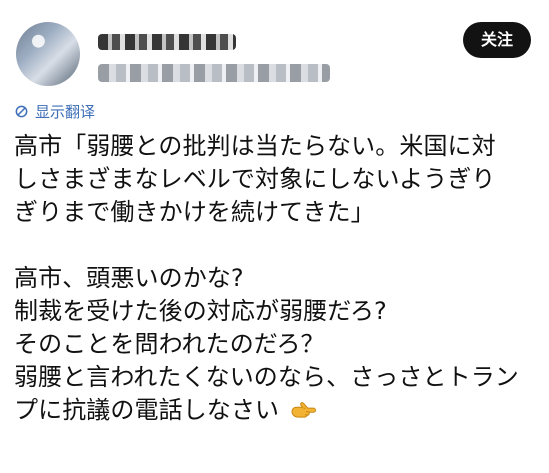  I want to click on comment-line-5-wrapper: プに抗議の電話しなさい, so click(272, 411).